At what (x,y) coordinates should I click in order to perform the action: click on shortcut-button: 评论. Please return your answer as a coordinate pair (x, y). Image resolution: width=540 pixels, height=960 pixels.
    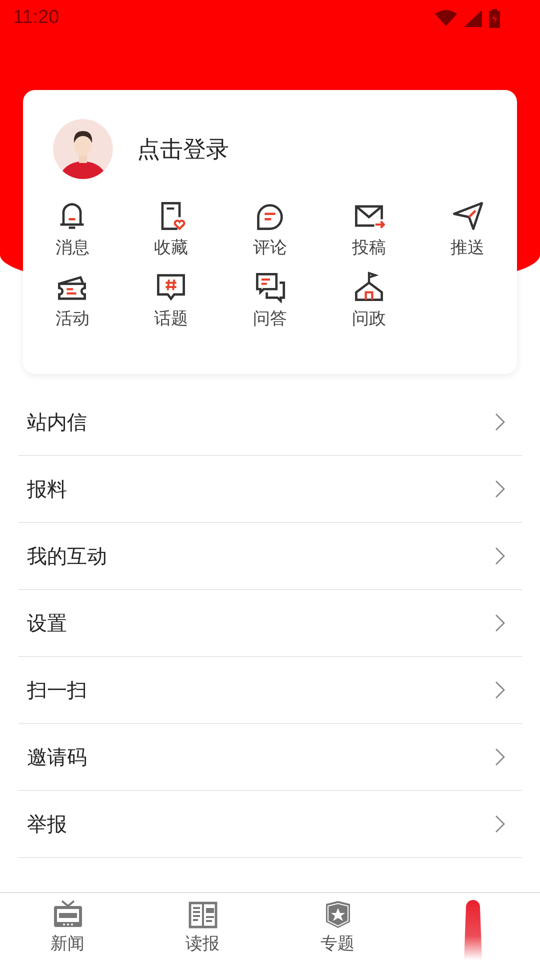
    Looking at the image, I should click on (270, 229).